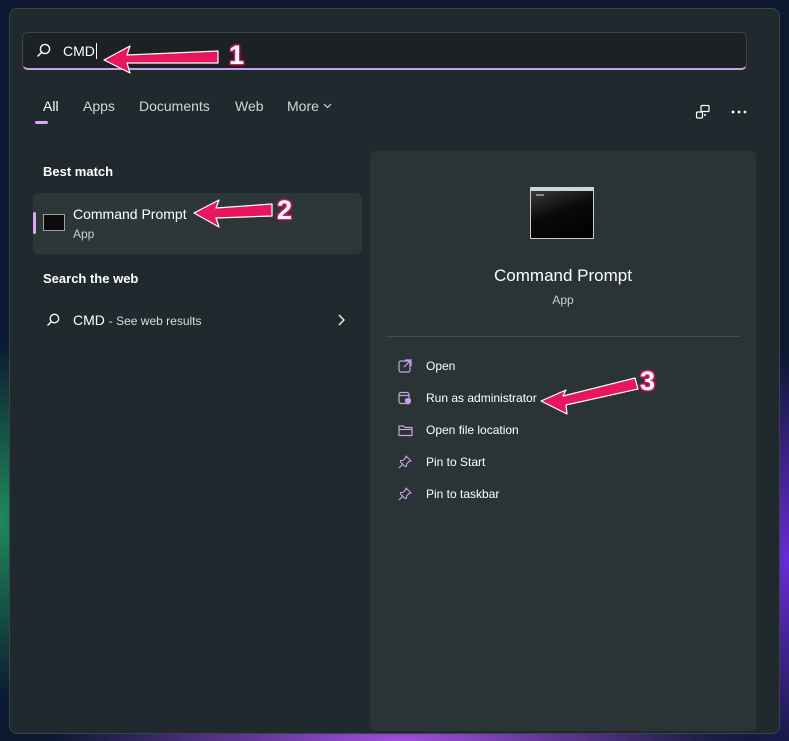  I want to click on annotation-number-1: 1, so click(237, 55).